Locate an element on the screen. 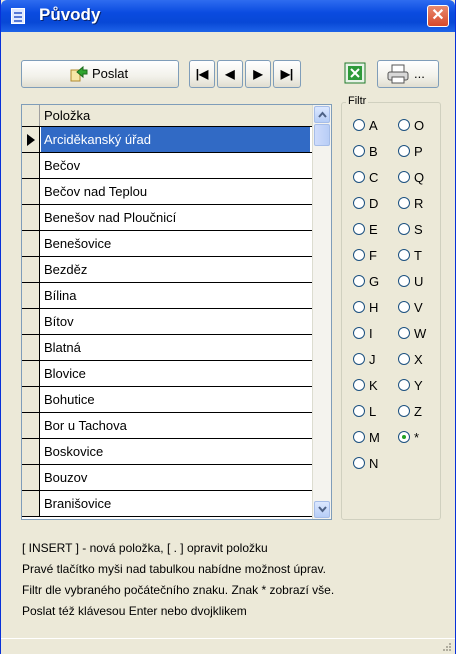 The image size is (456, 654). item-name-cell: Boskovice is located at coordinates (175, 451).